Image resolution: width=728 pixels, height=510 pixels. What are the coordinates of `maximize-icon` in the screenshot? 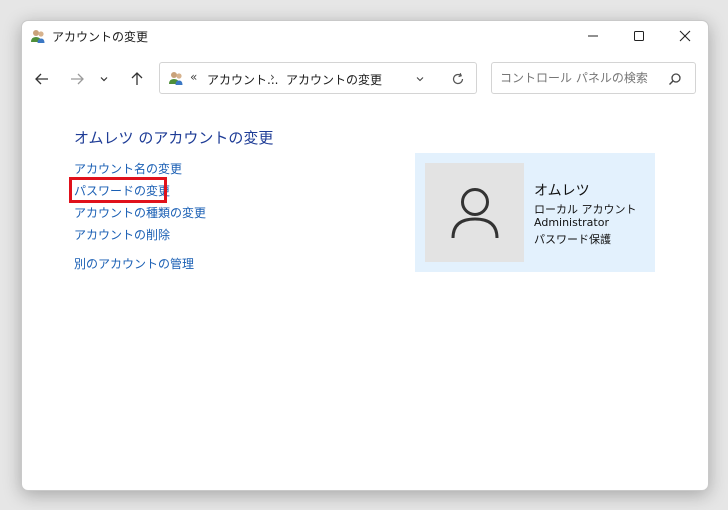 It's located at (639, 36).